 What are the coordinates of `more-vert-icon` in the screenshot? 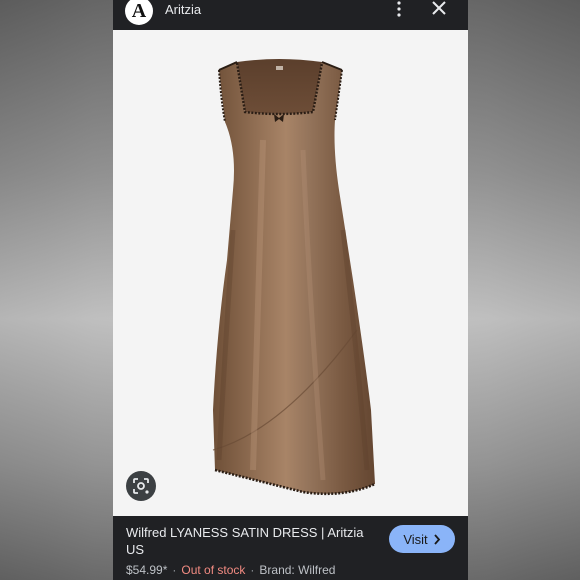 It's located at (399, 9).